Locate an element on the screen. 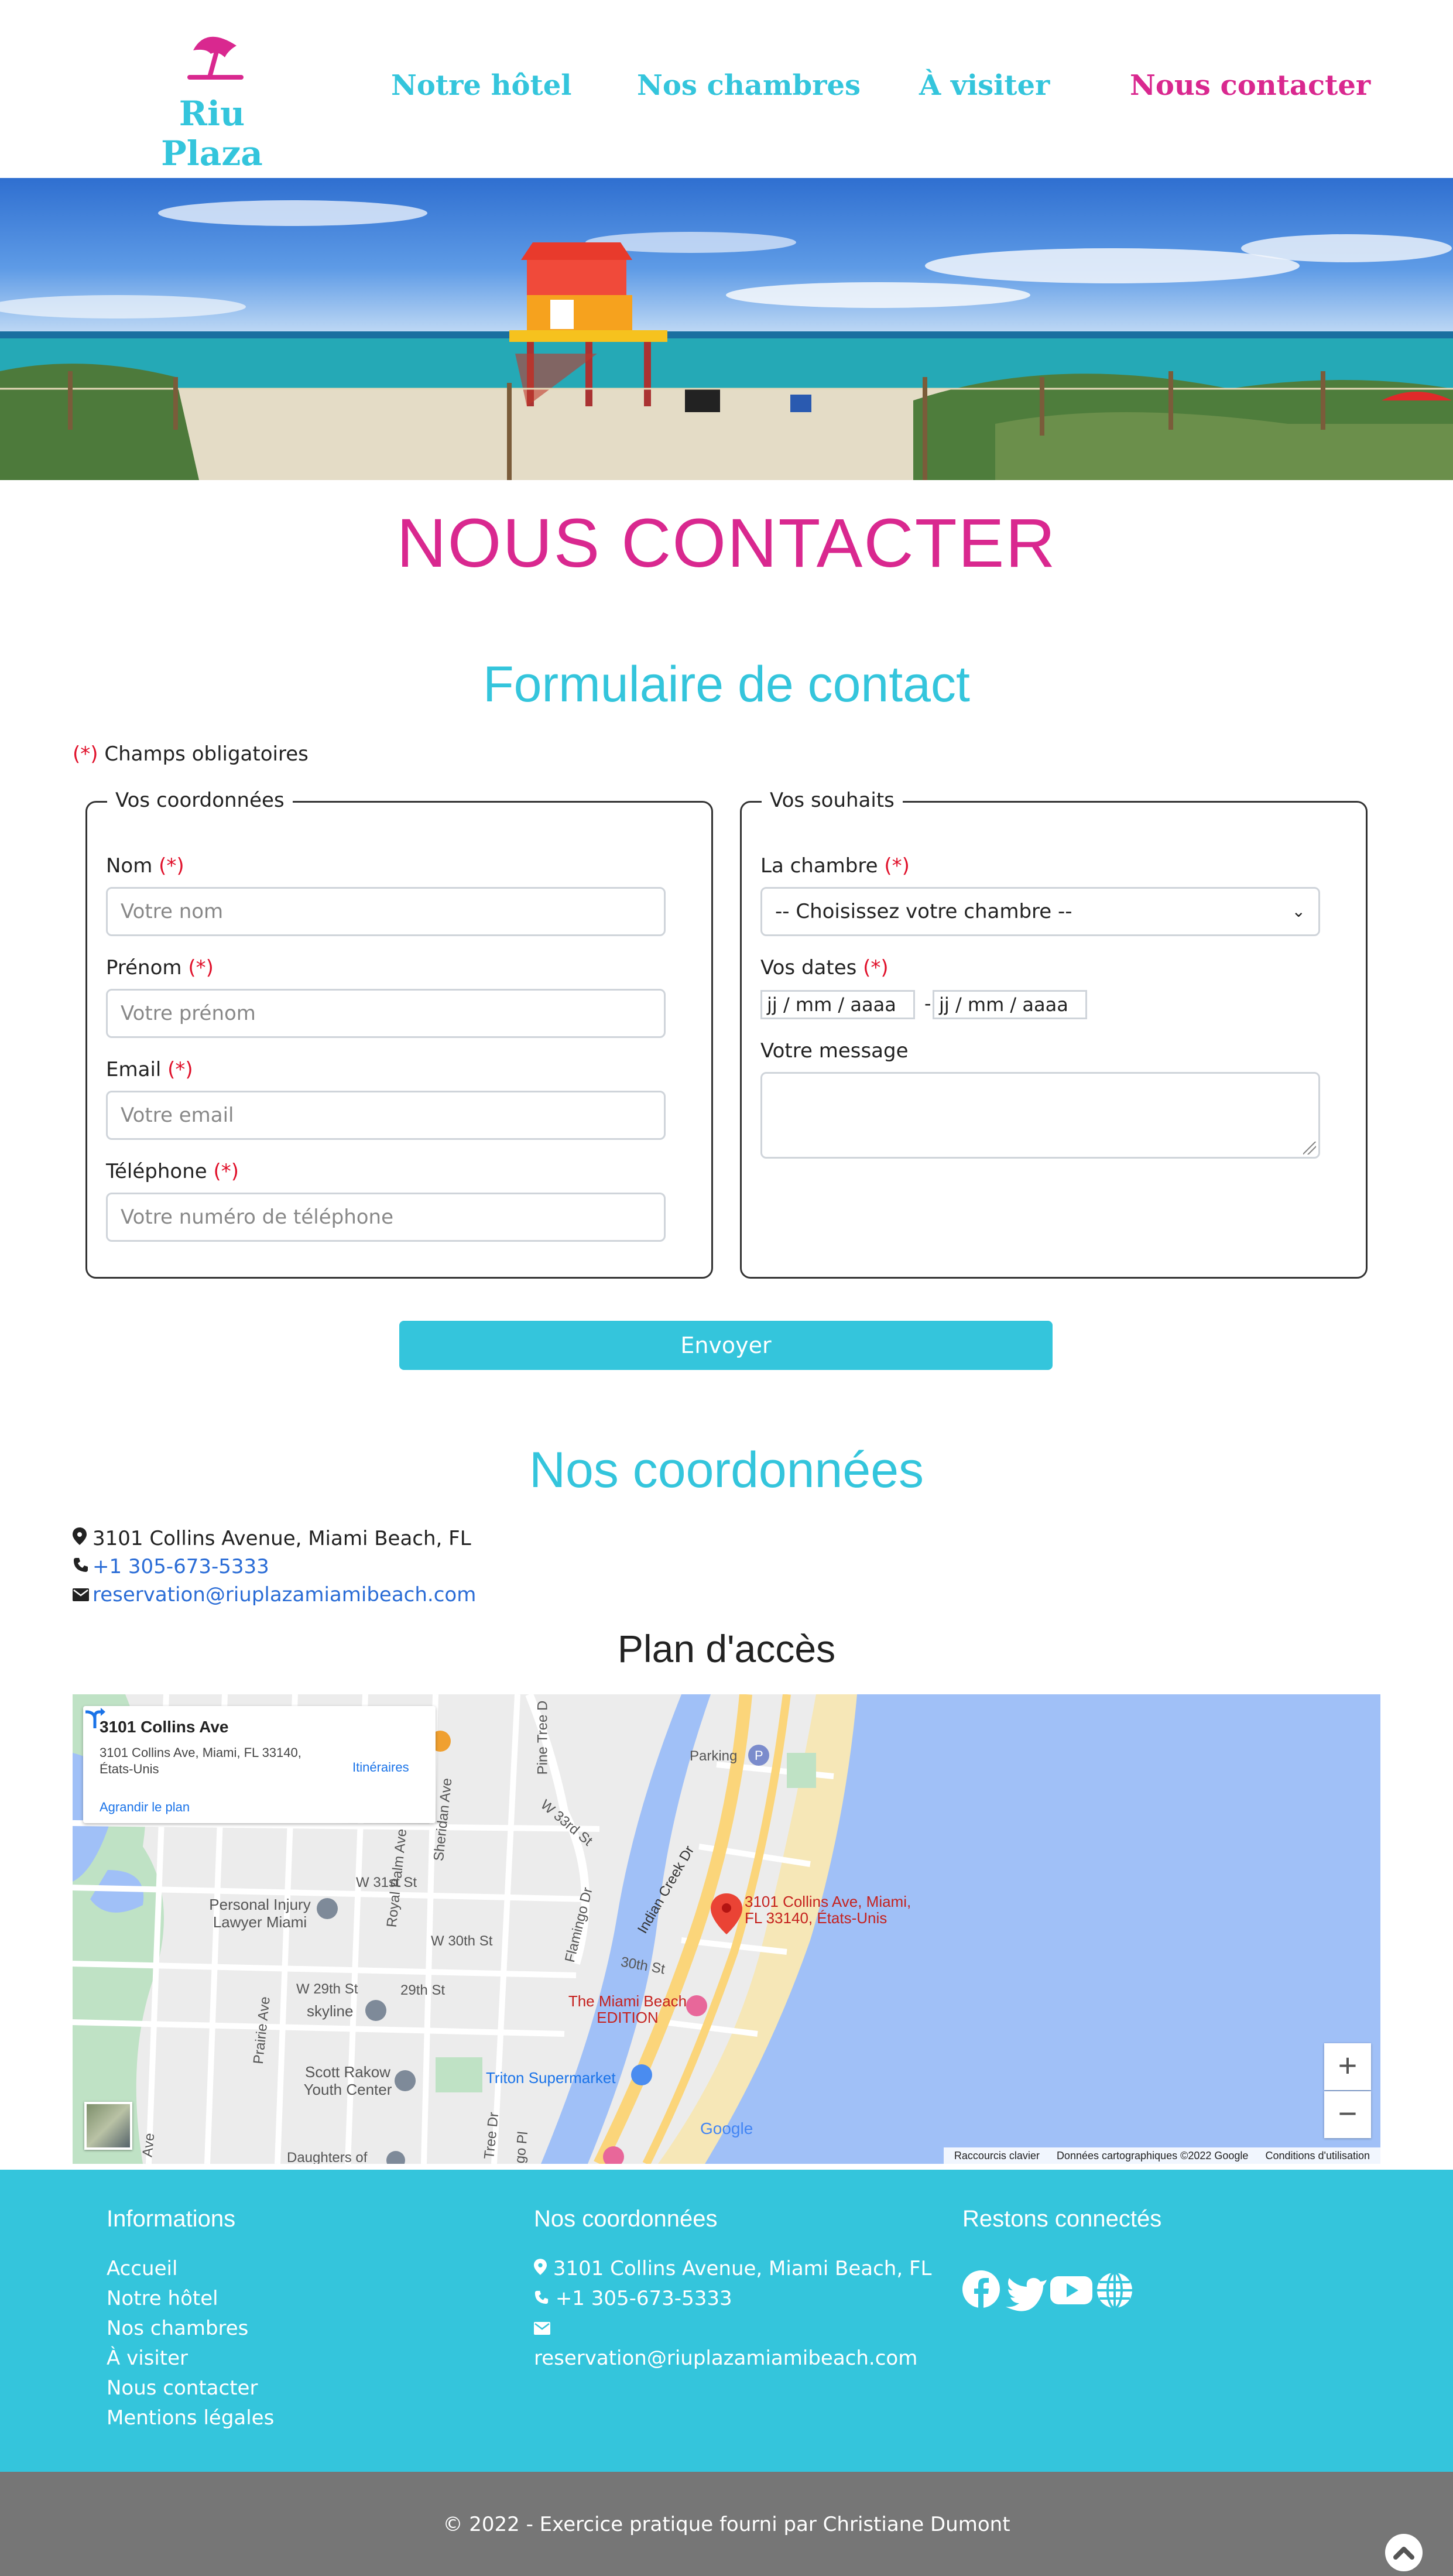 Image resolution: width=1453 pixels, height=2576 pixels. satellite-toggle is located at coordinates (108, 2126).